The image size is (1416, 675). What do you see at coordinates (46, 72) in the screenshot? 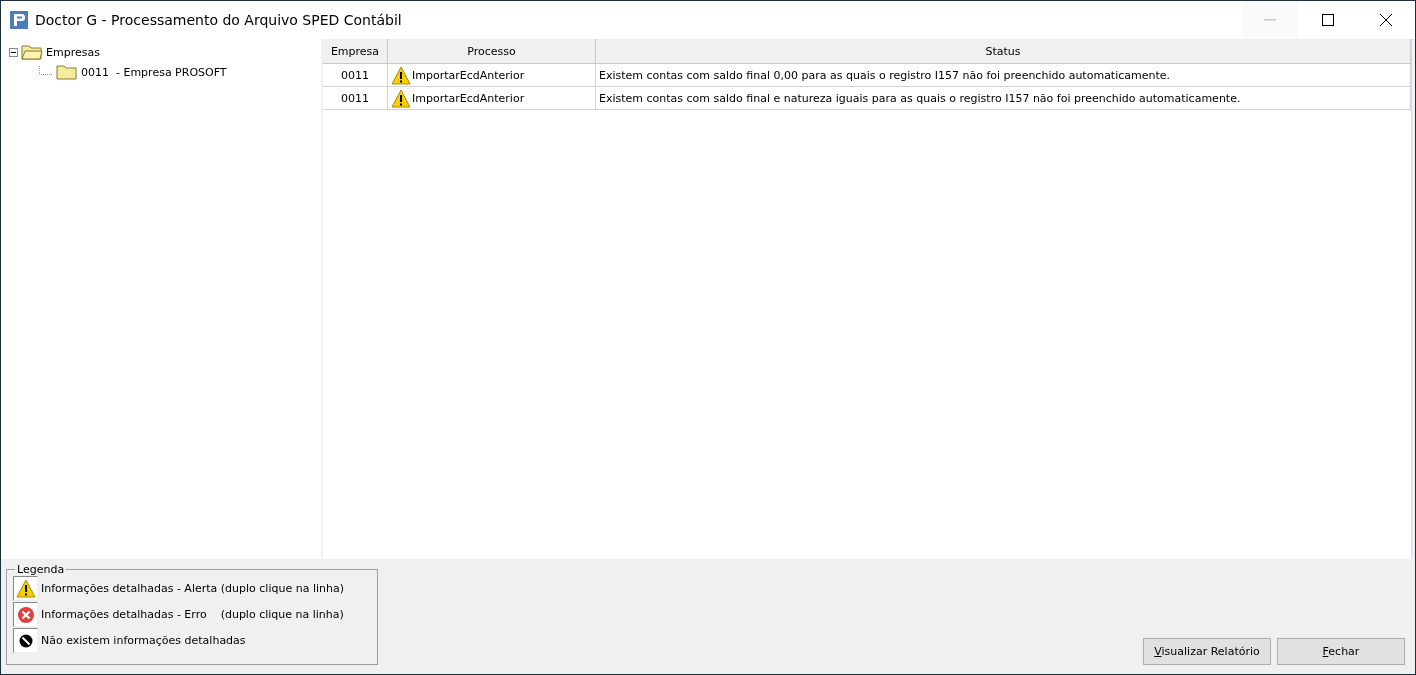
I see `tree-line-icon` at bounding box center [46, 72].